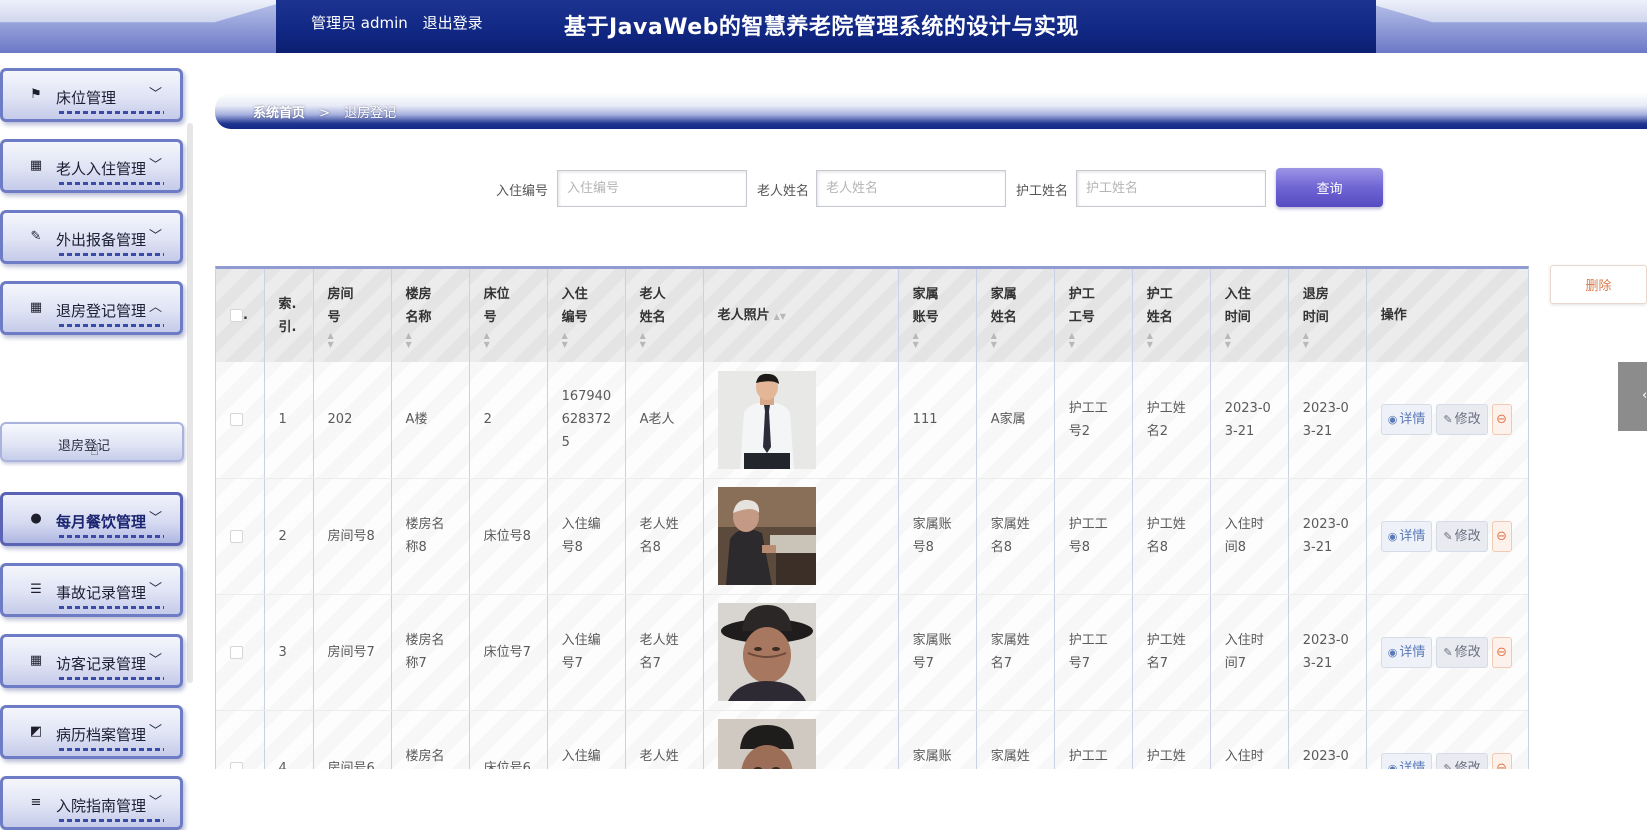 The image size is (1647, 830). Describe the element at coordinates (430, 739) in the screenshot. I see `cell-building: 楼房名称6` at that location.